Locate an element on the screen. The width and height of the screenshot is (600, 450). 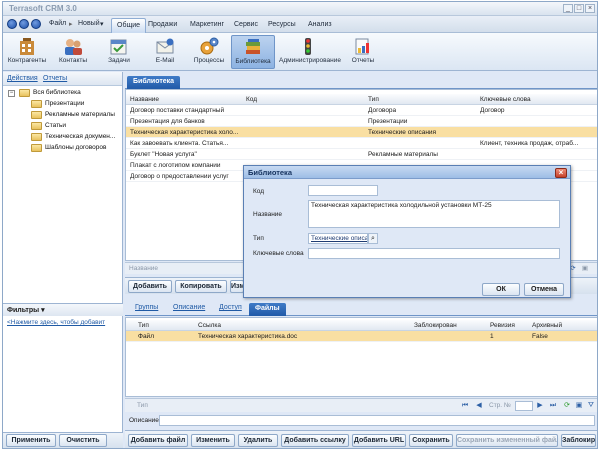
tab-library: Библиотека is located at coordinates (154, 82).